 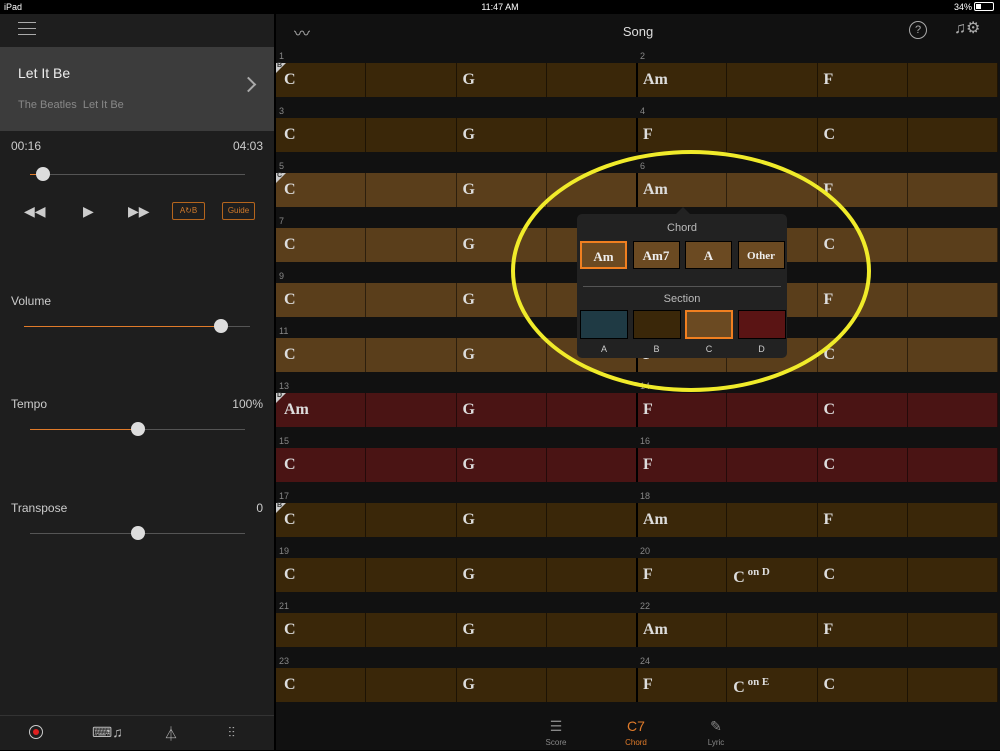 I want to click on transpose-slider-thumb, so click(x=137, y=533).